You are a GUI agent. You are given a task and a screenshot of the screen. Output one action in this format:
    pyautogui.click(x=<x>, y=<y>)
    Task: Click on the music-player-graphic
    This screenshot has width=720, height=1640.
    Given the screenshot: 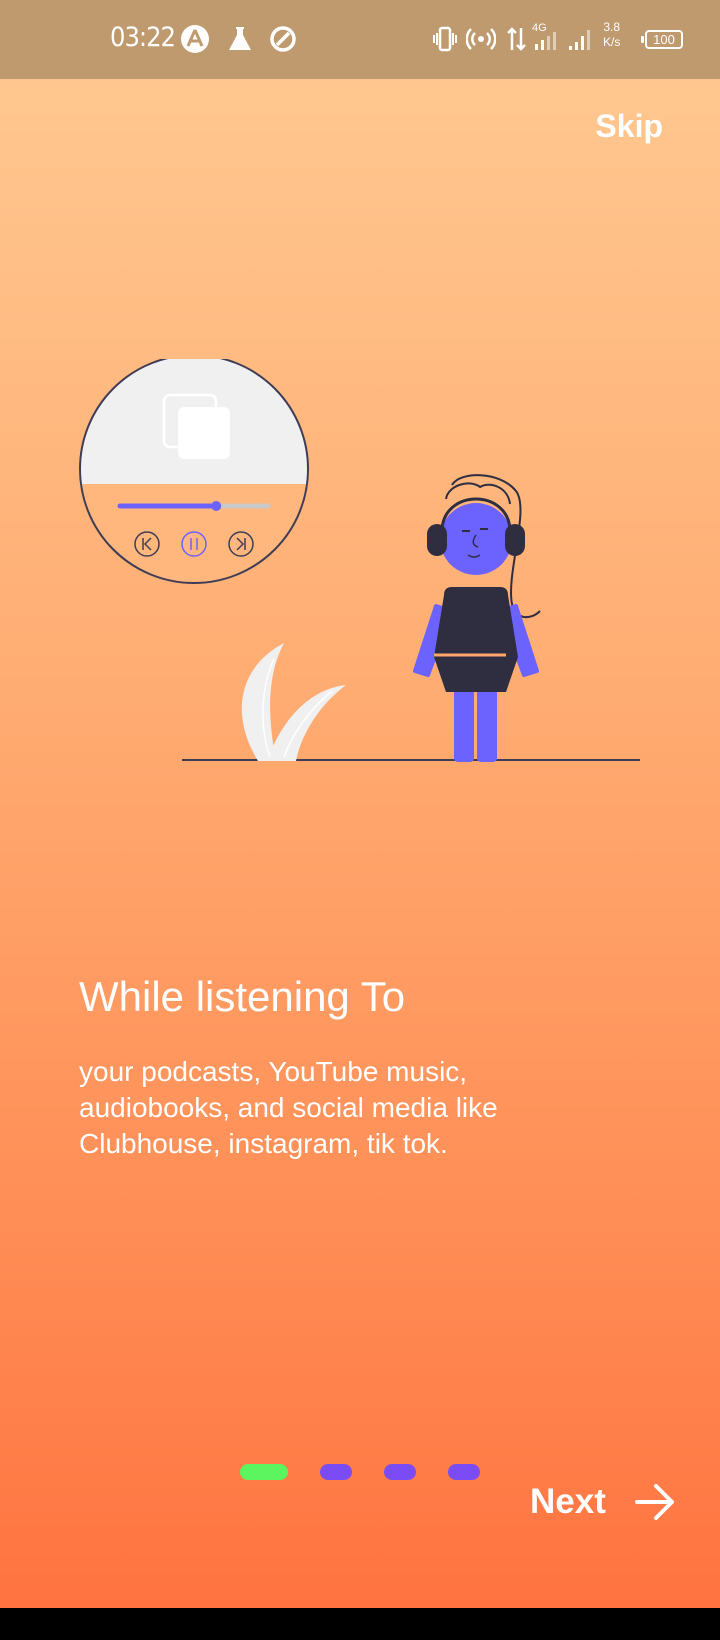 What is the action you would take?
    pyautogui.click(x=194, y=471)
    